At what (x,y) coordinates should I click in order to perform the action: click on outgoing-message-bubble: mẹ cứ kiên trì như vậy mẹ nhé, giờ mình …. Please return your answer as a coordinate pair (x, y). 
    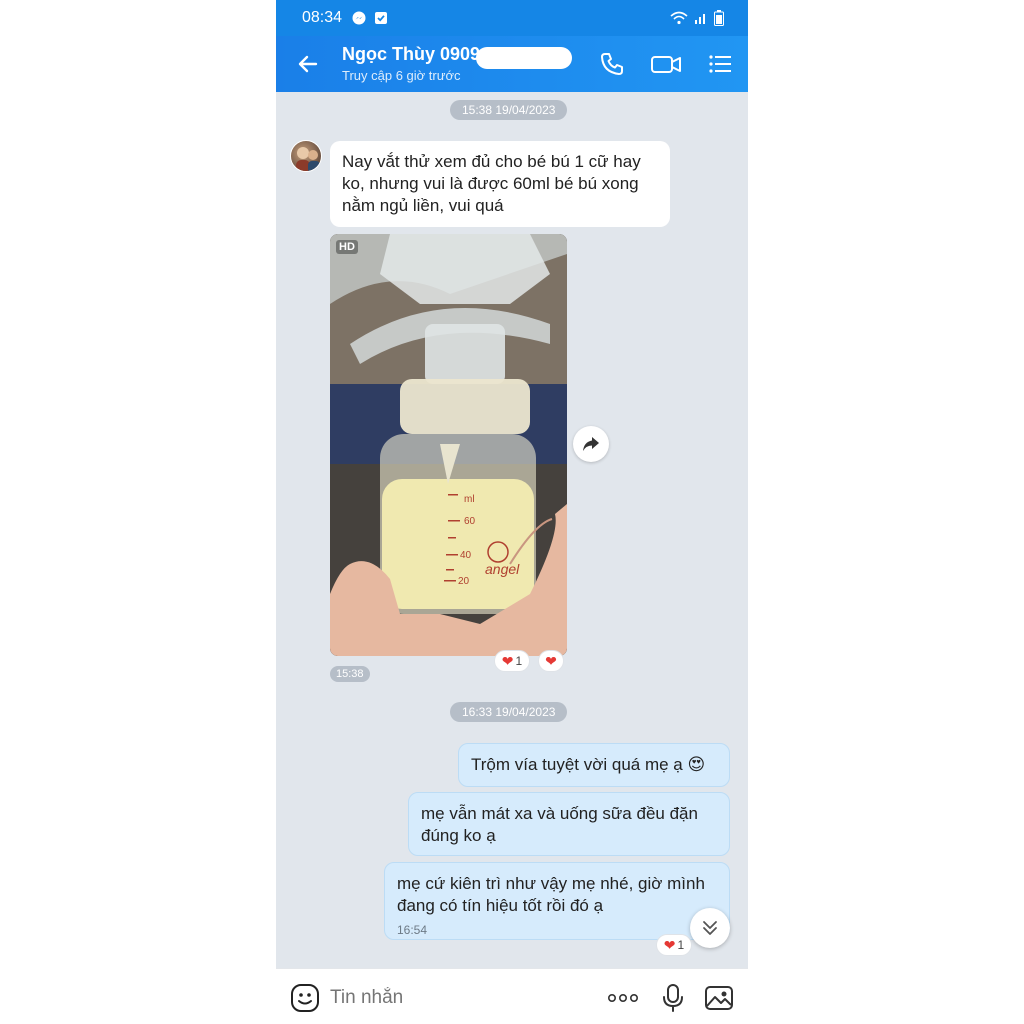
    Looking at the image, I should click on (557, 901).